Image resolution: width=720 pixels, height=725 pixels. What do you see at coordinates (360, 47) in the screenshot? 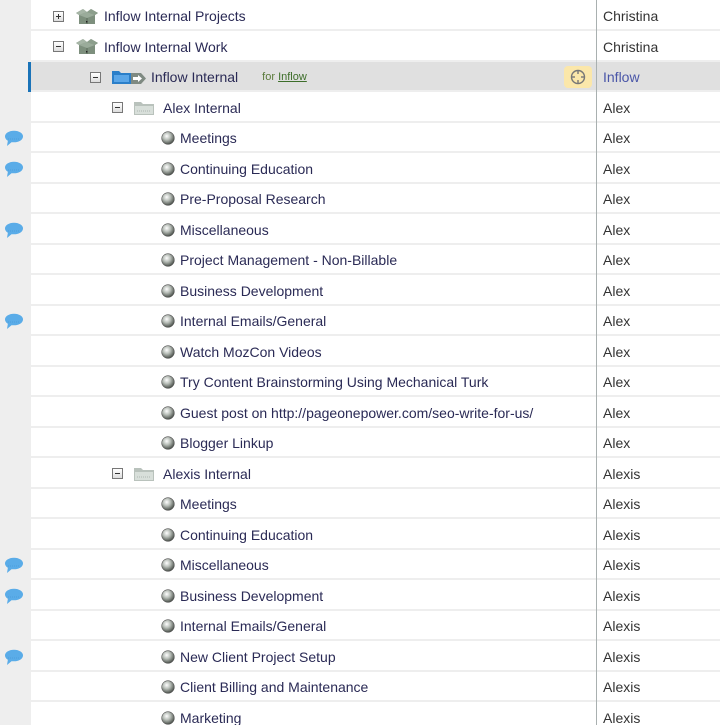
I see `project-group-row: Inflow Internal Work Christina` at bounding box center [360, 47].